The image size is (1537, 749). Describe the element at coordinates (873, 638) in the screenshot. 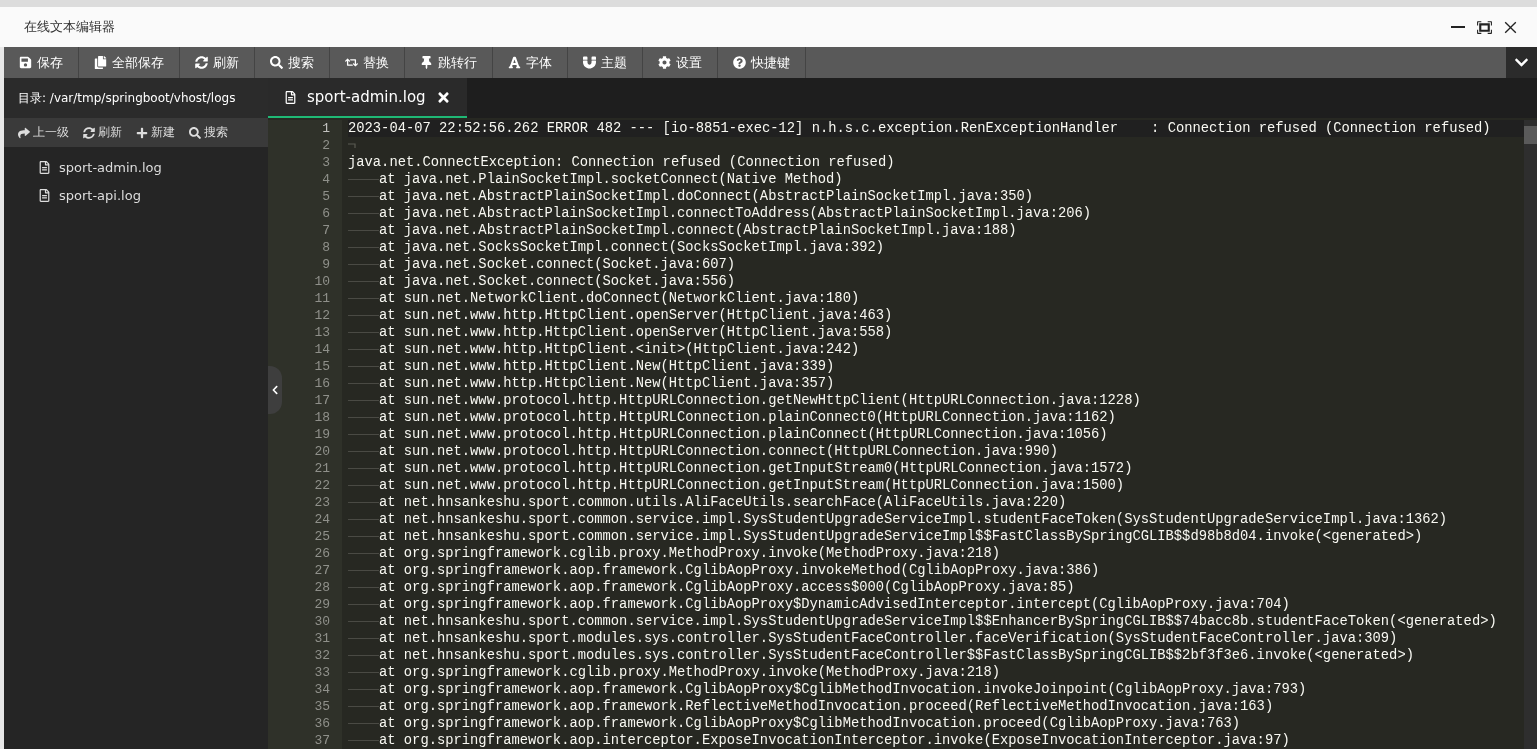

I see `code-line: at net.hnsankeshu.sport.modules.sys.controller.SysStudentFaceController.faceVerification(SysStudentFaceController.java:309)` at that location.